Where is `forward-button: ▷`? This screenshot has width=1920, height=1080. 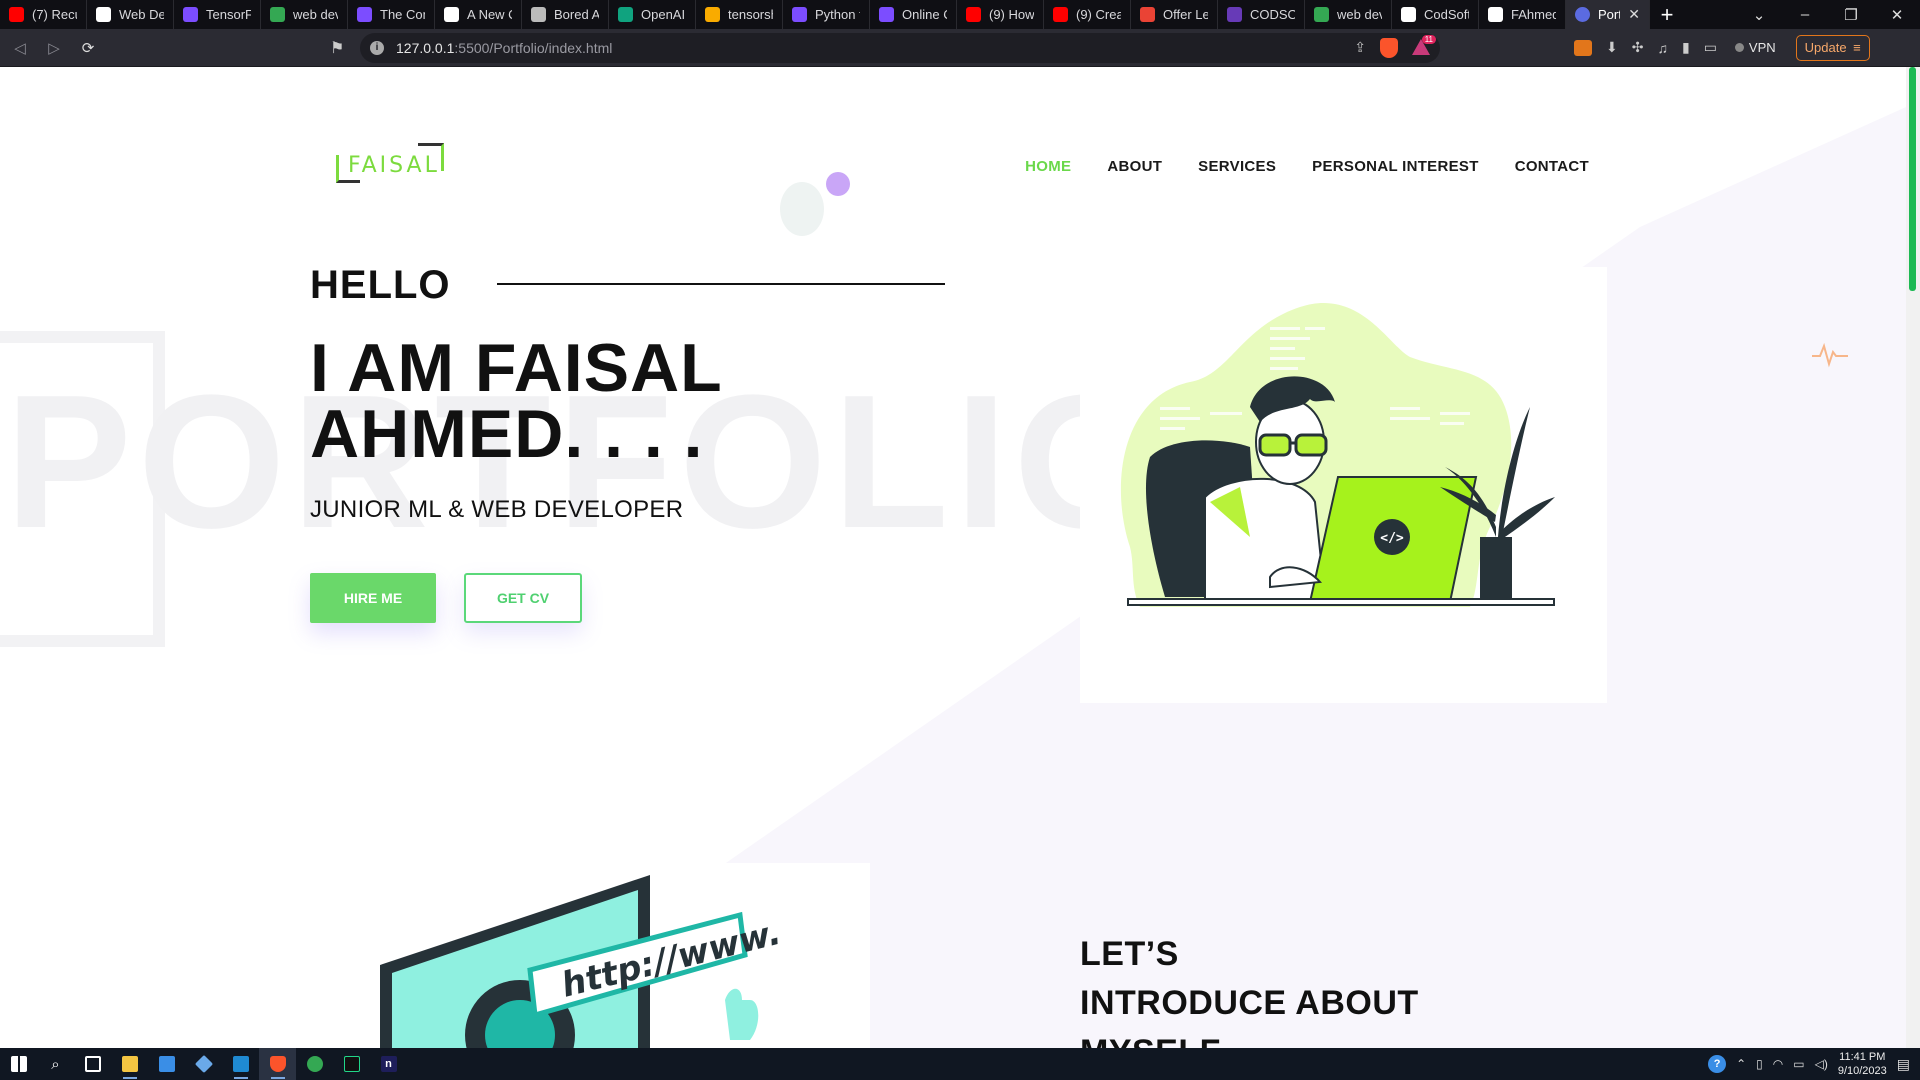 forward-button: ▷ is located at coordinates (54, 48).